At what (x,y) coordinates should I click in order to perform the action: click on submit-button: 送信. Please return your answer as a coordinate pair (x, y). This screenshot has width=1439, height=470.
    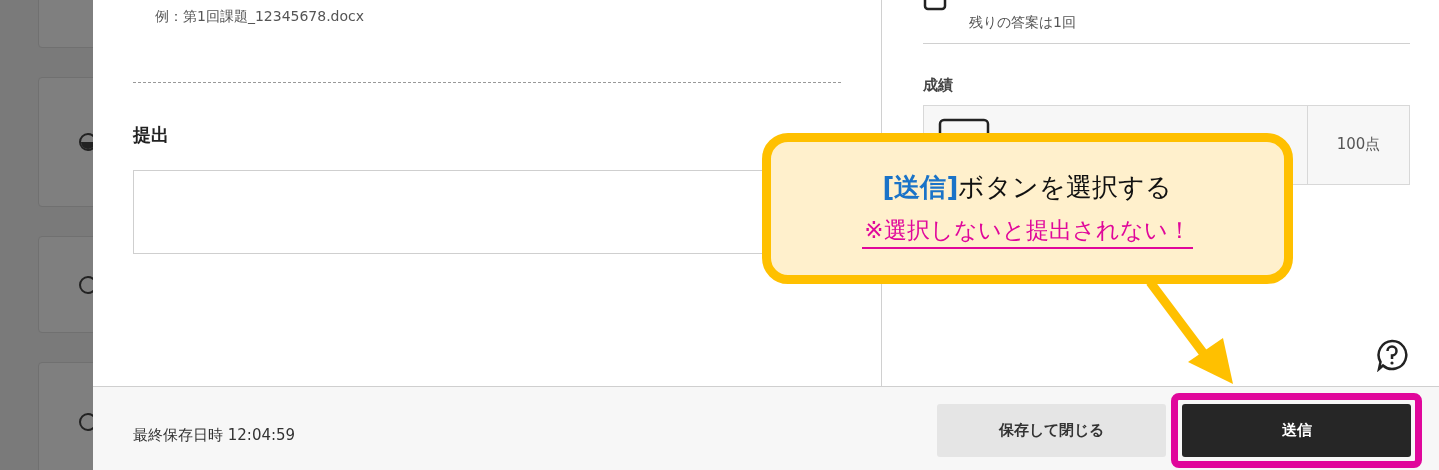
    Looking at the image, I should click on (1296, 430).